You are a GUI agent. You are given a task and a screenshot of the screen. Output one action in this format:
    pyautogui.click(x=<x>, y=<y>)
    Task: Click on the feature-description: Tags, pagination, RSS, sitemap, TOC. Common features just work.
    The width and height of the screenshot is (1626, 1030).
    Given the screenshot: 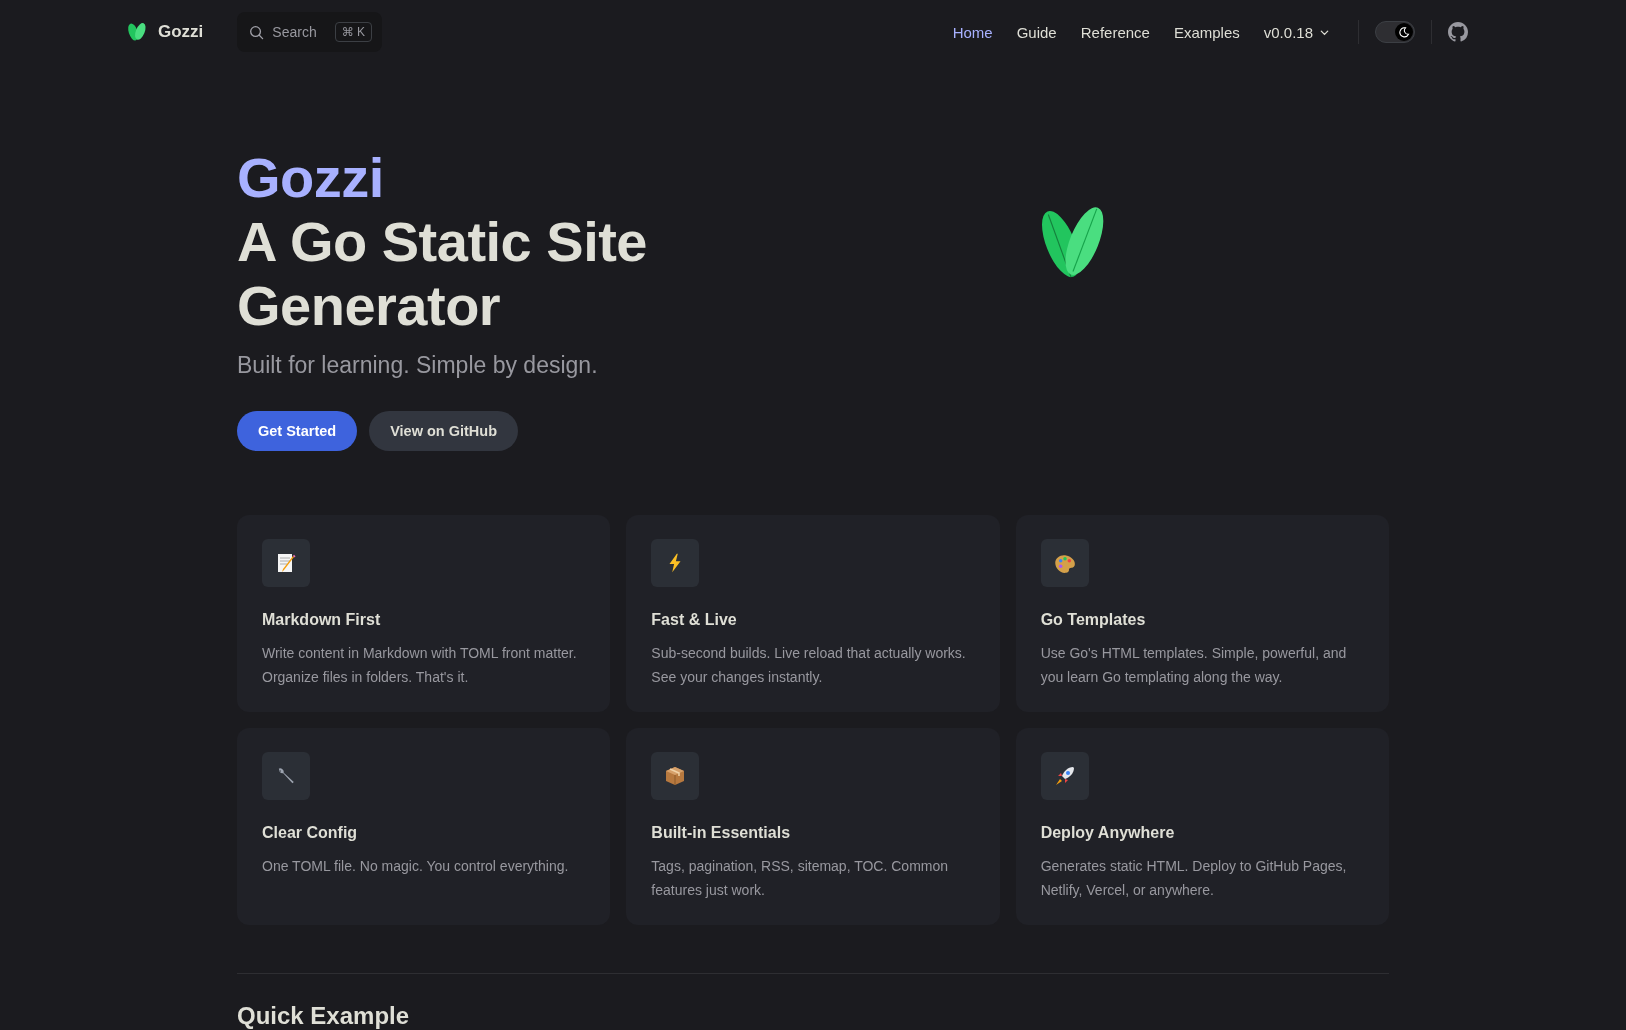 What is the action you would take?
    pyautogui.click(x=800, y=878)
    